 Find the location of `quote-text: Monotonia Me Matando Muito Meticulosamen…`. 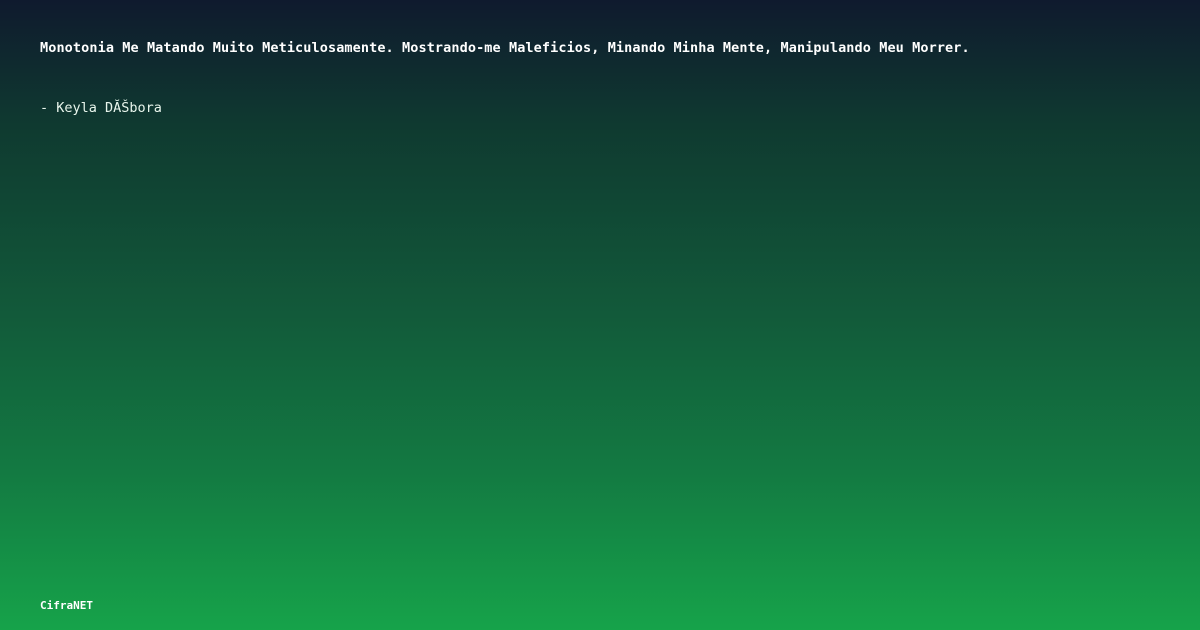

quote-text: Monotonia Me Matando Muito Meticulosamen… is located at coordinates (505, 48).